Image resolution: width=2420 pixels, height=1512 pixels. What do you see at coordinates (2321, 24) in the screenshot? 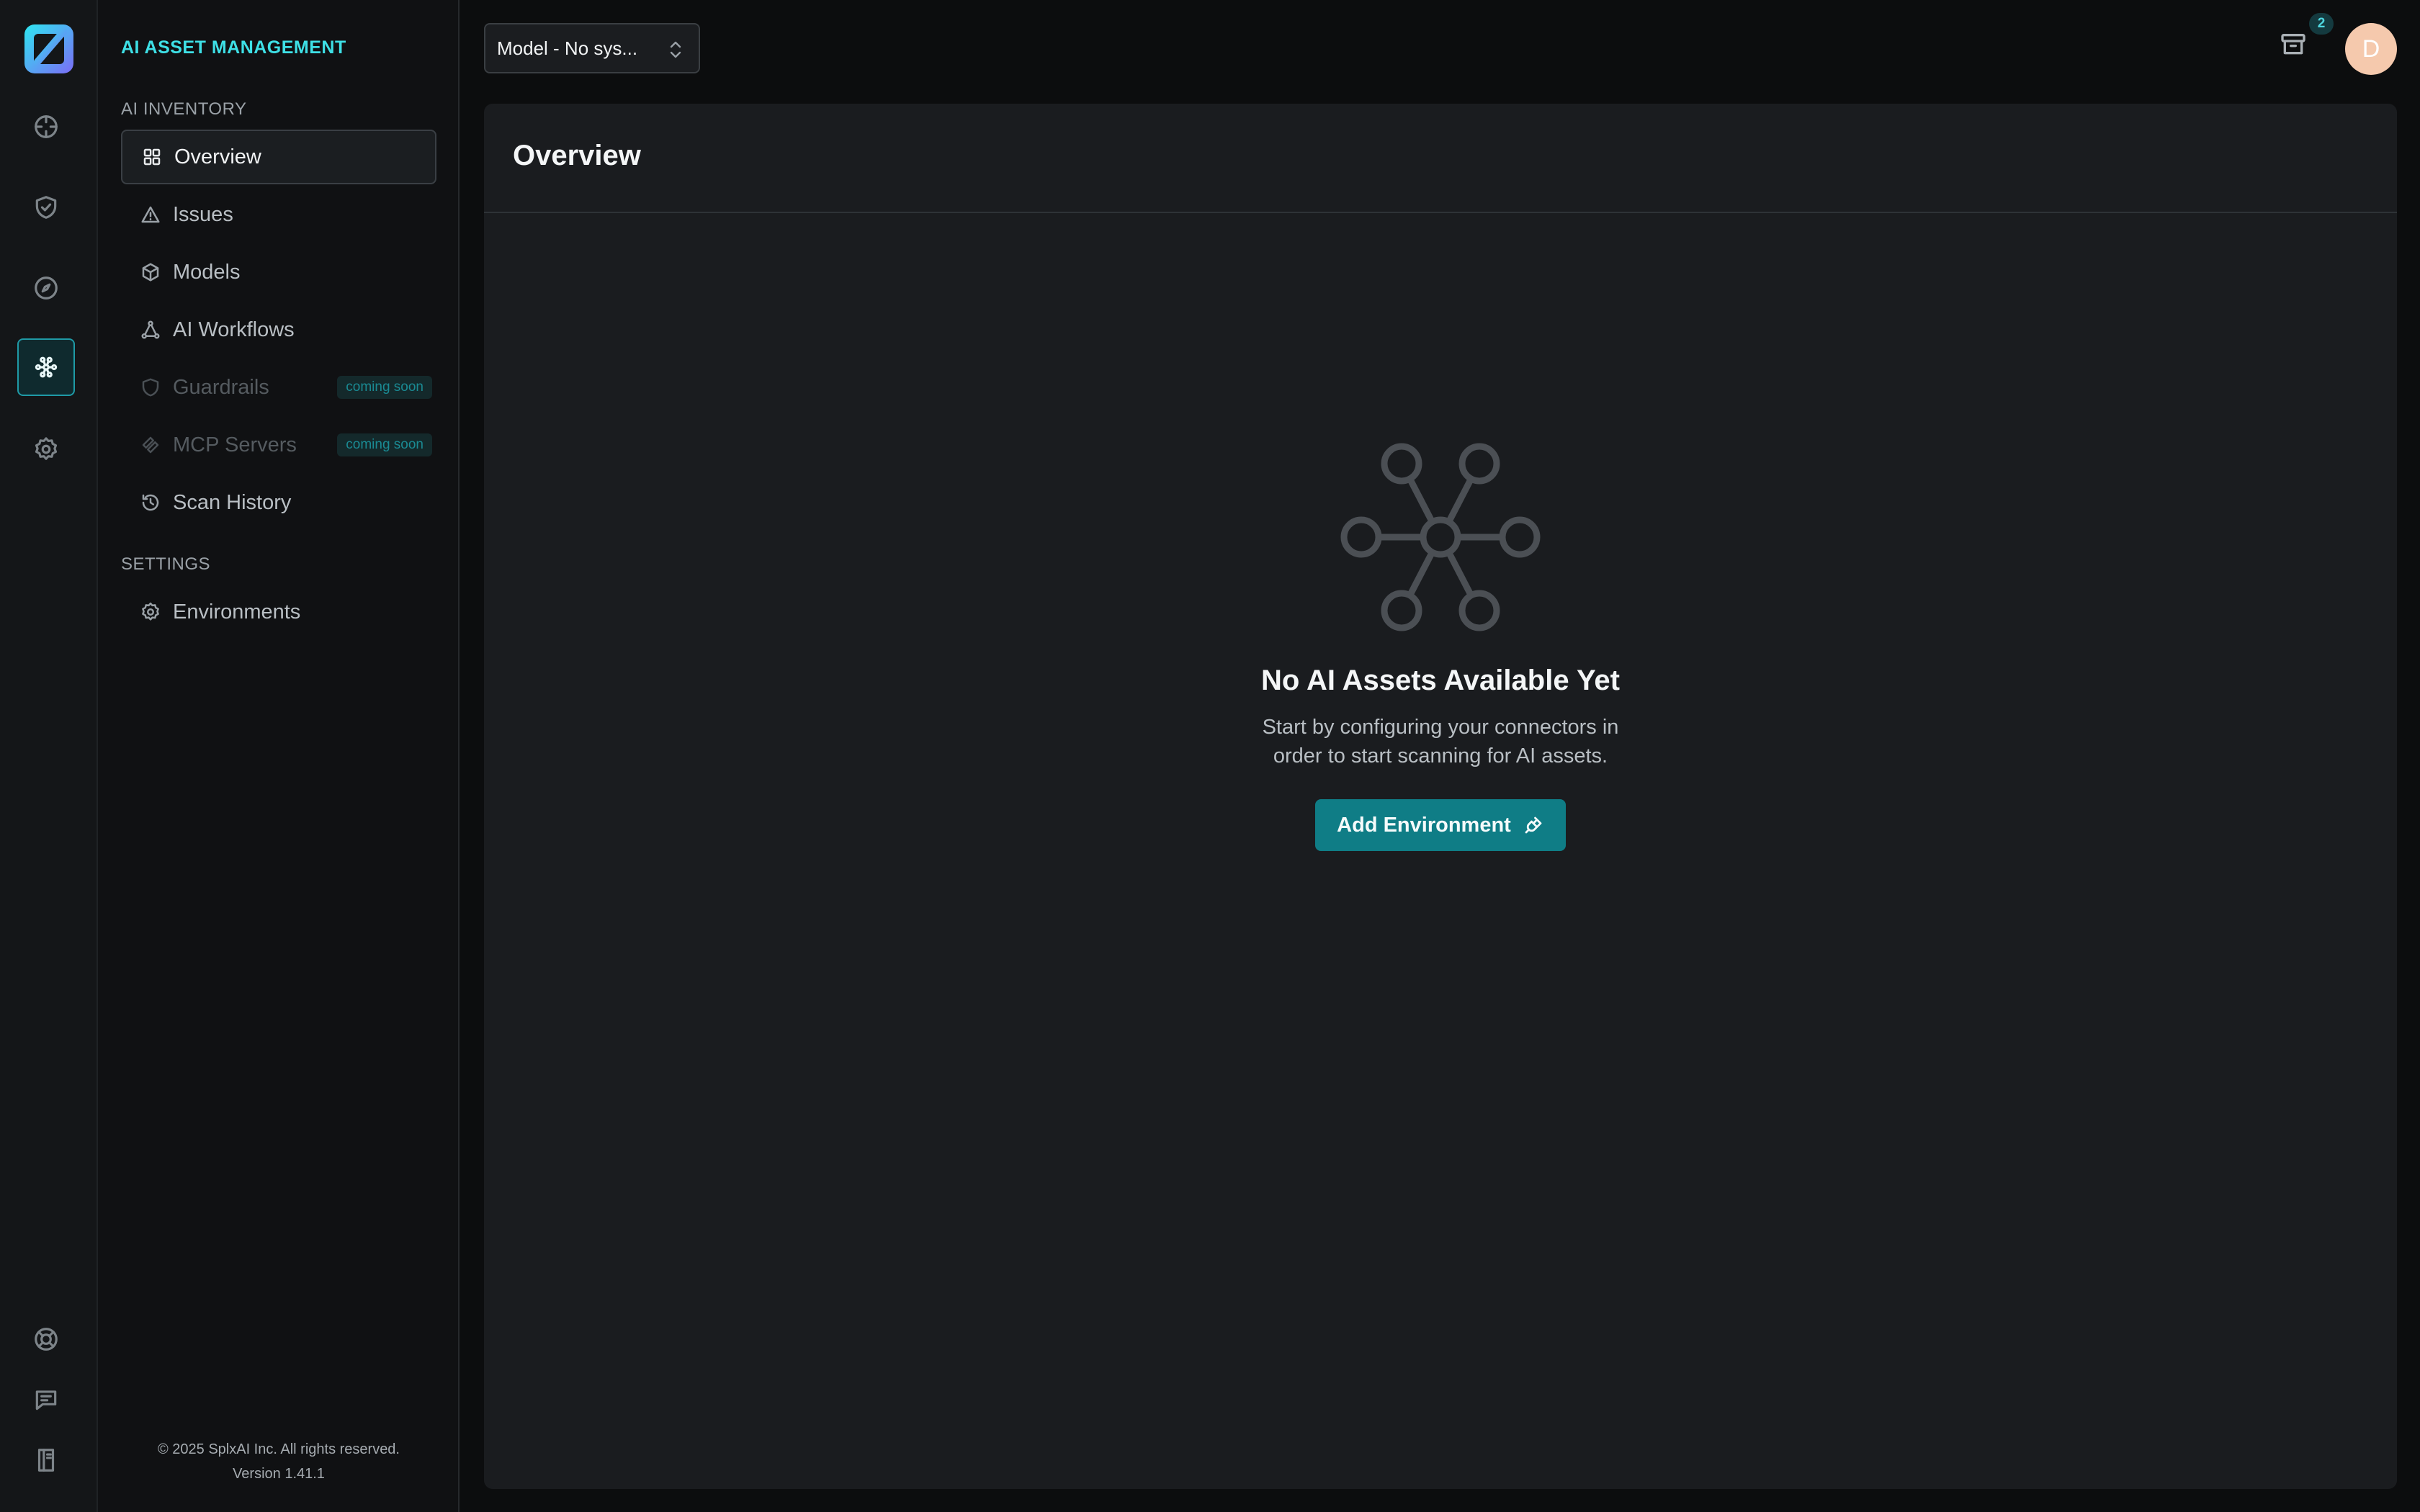
I see `notification-count-badge: 2` at bounding box center [2321, 24].